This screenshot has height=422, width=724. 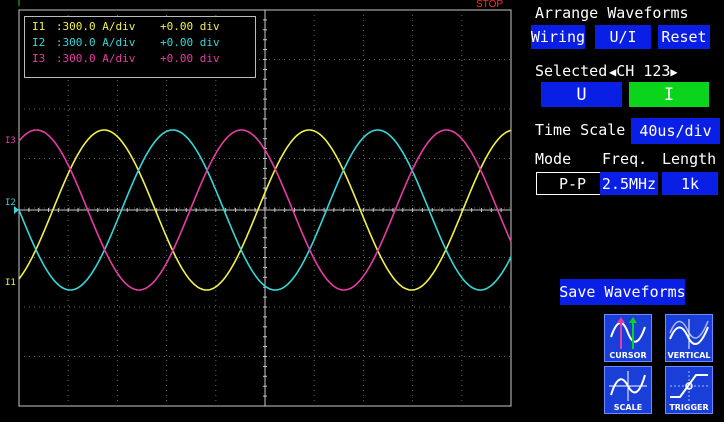 I want to click on vertical-tool-label: VERTICAL, so click(x=689, y=355).